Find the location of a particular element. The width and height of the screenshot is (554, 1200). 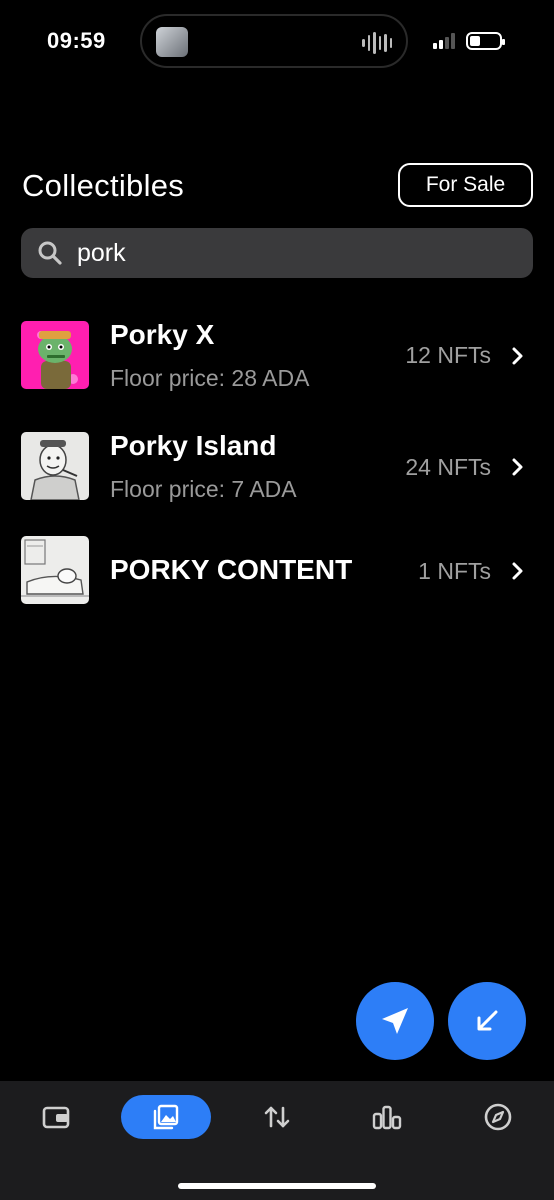

audio-waveform-icon is located at coordinates (377, 43).